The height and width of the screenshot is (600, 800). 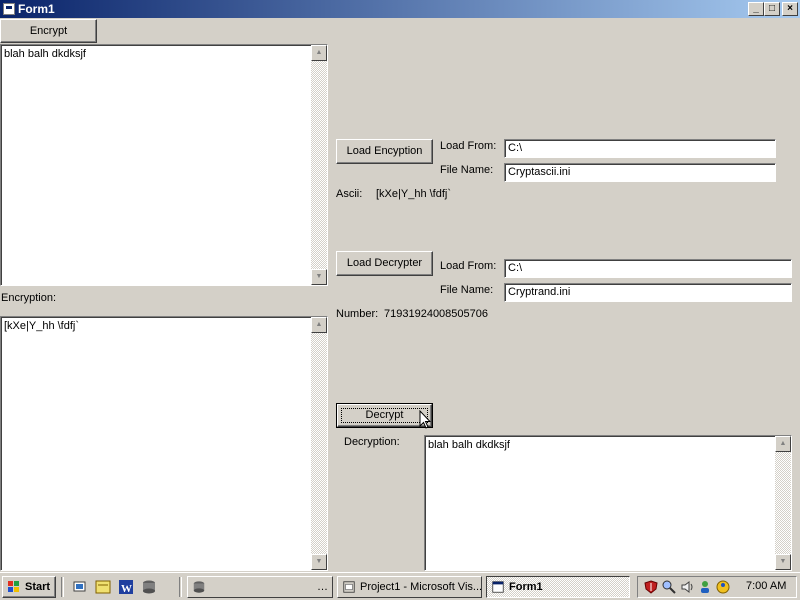 What do you see at coordinates (372, 442) in the screenshot?
I see `decryption-label: Decryption:` at bounding box center [372, 442].